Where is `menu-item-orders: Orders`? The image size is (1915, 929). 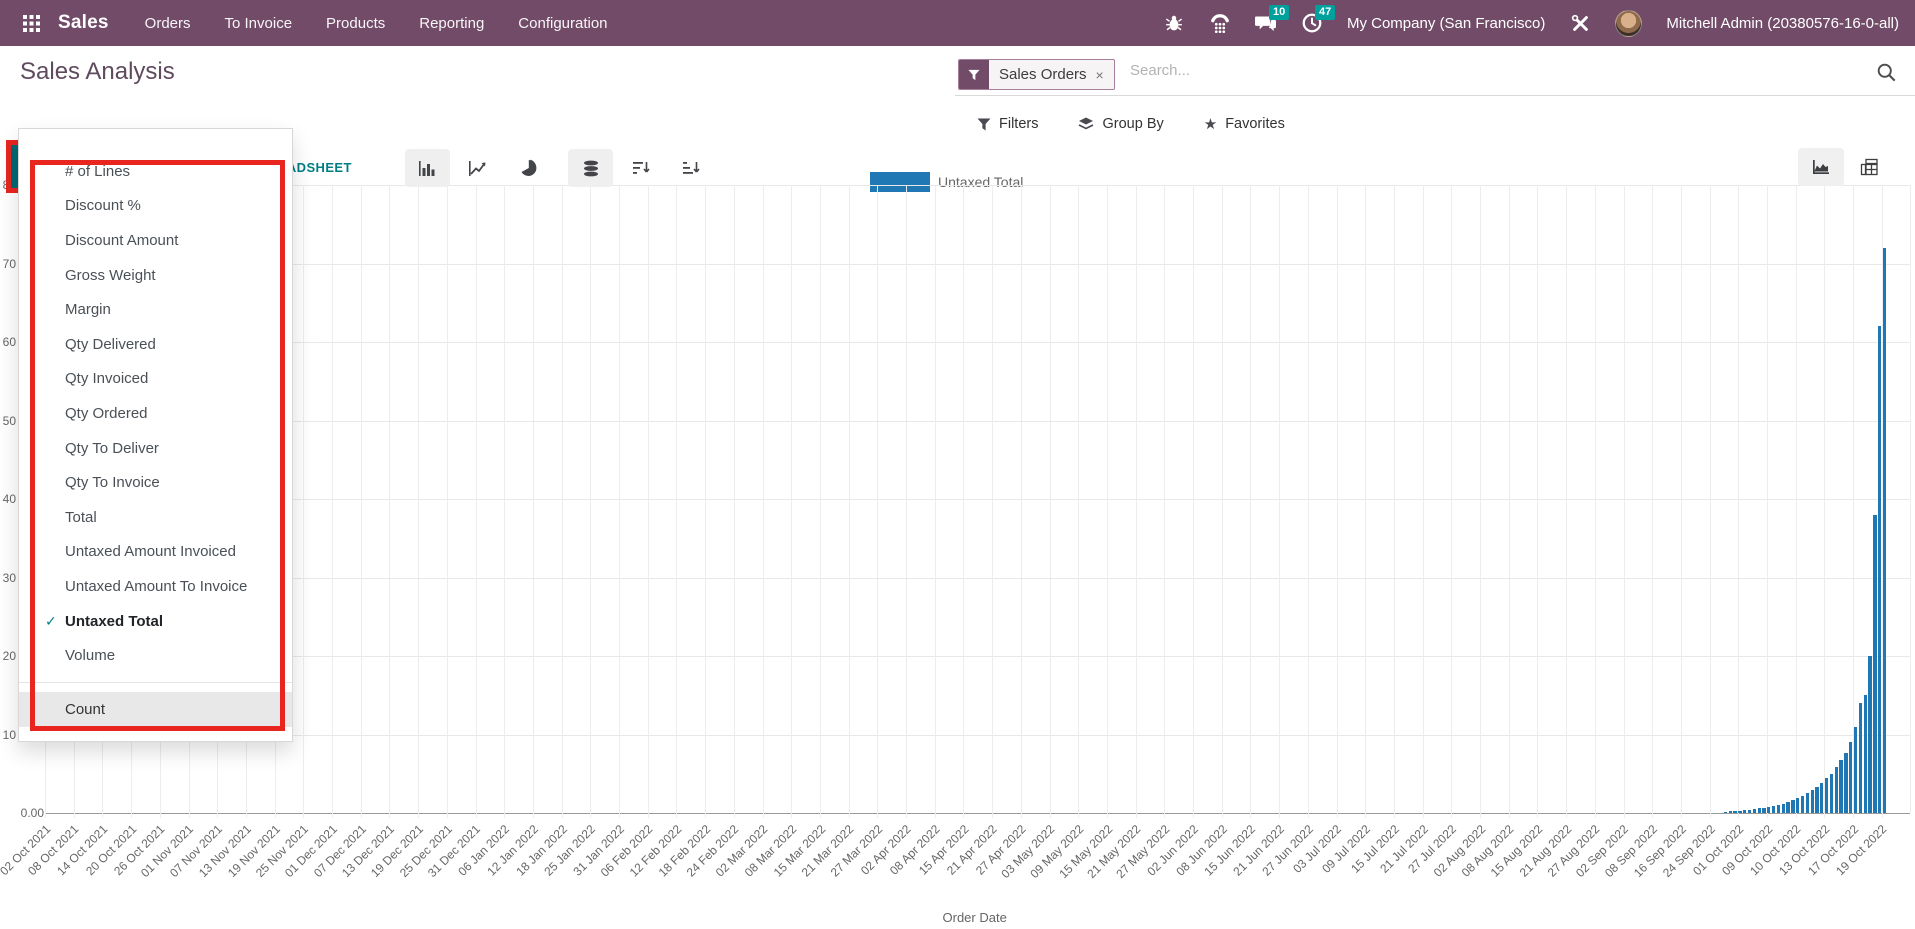
menu-item-orders: Orders is located at coordinates (168, 23).